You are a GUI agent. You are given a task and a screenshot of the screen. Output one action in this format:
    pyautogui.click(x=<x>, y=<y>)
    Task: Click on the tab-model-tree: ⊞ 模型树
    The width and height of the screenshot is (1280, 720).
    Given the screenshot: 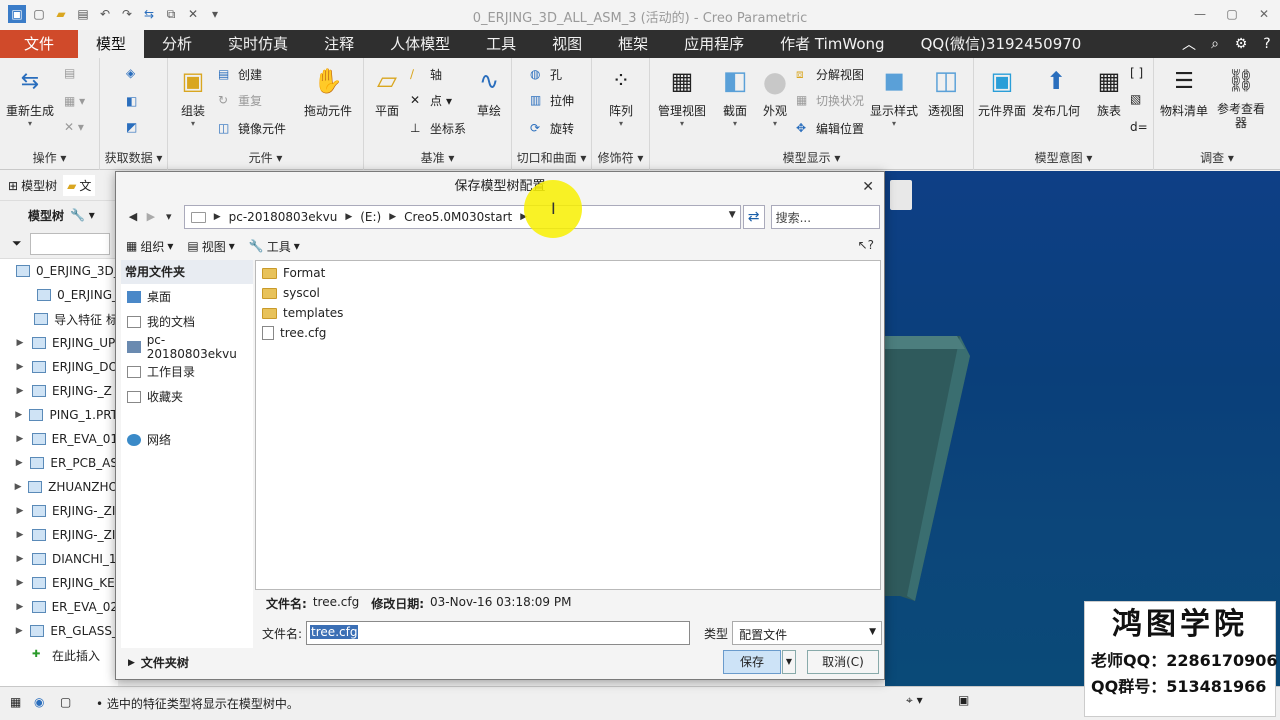 What is the action you would take?
    pyautogui.click(x=32, y=185)
    